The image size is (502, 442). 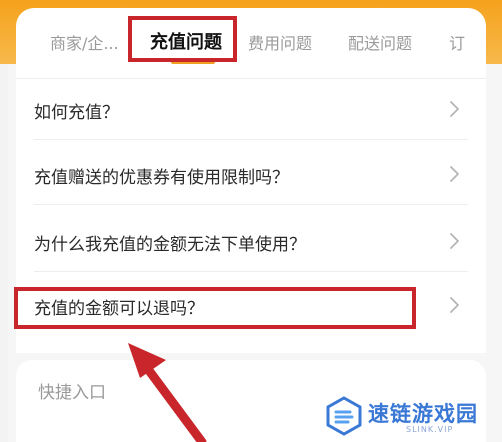 I want to click on faq-item-cannot-order: 为什么我充值的金额无法下单使用？, so click(x=251, y=242).